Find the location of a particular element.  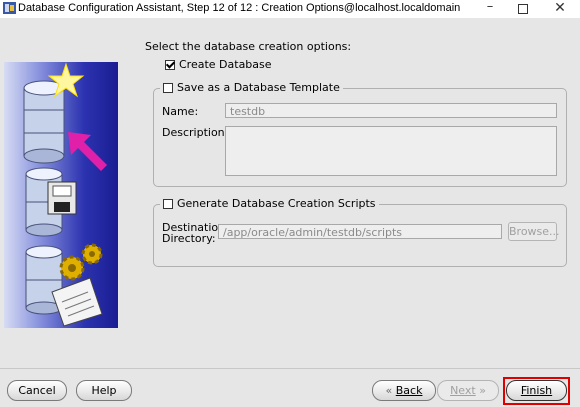

app-icon is located at coordinates (9, 8).